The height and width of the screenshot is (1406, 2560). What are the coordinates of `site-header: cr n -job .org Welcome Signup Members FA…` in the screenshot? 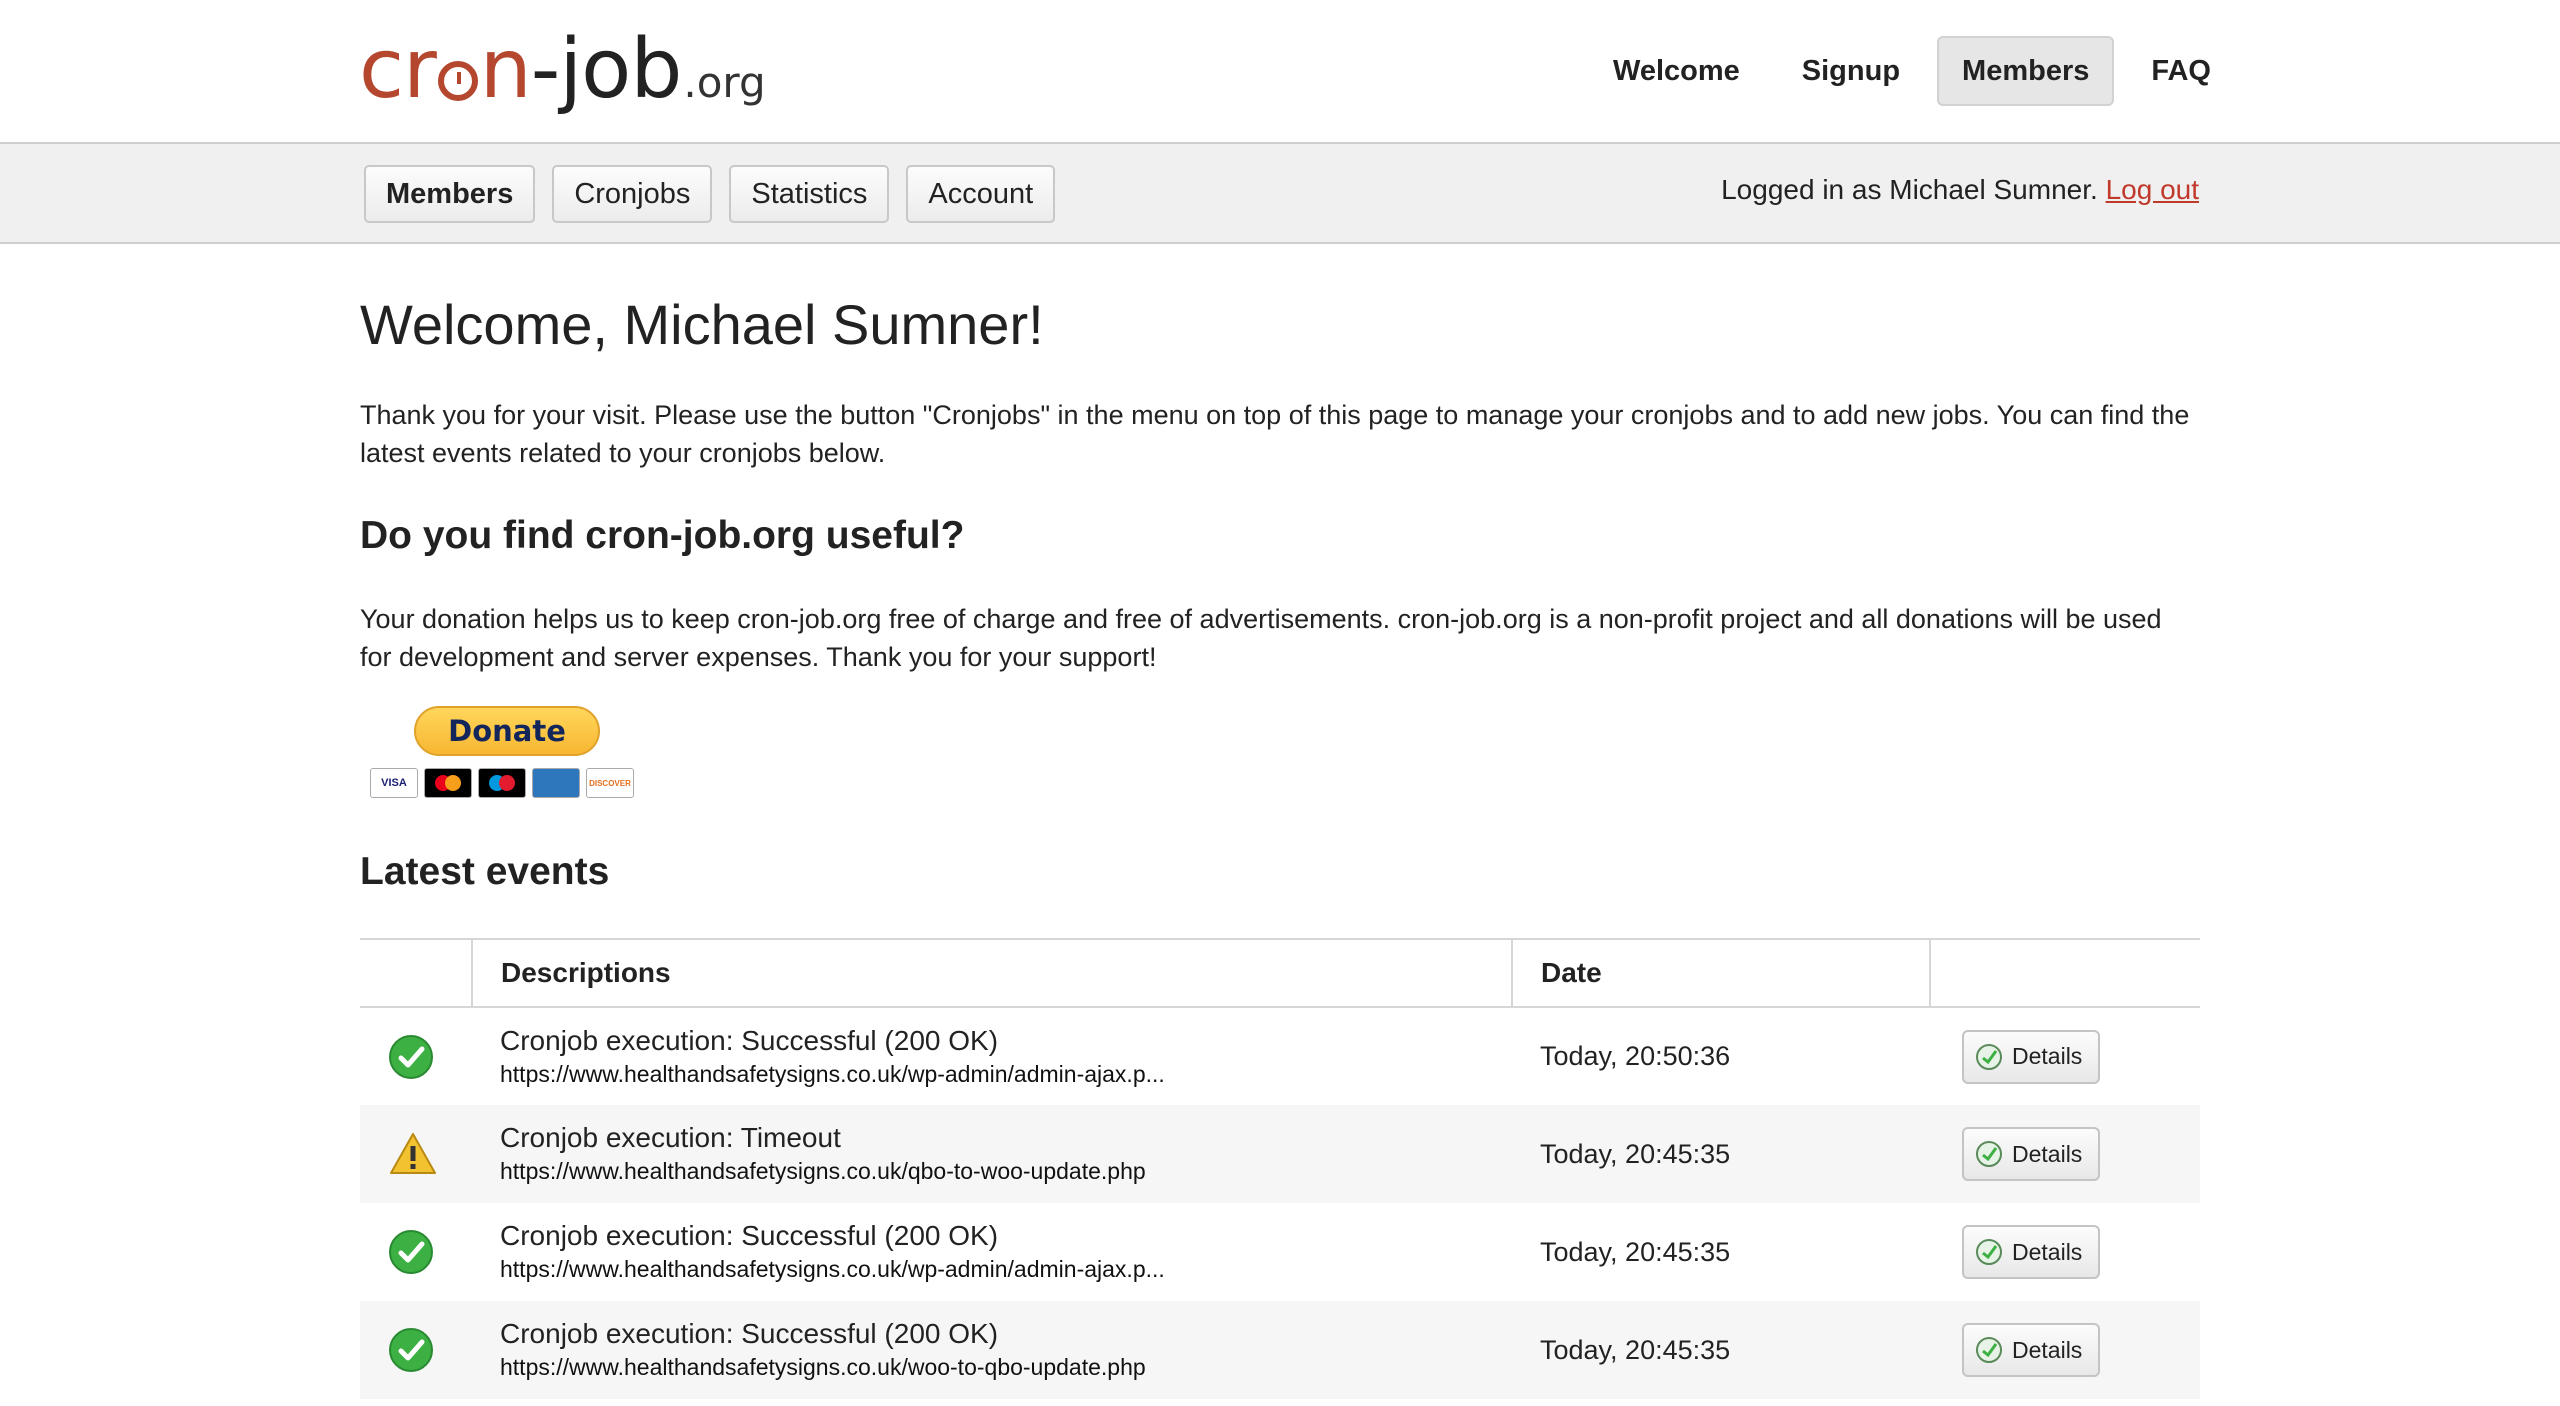 It's located at (1280, 72).